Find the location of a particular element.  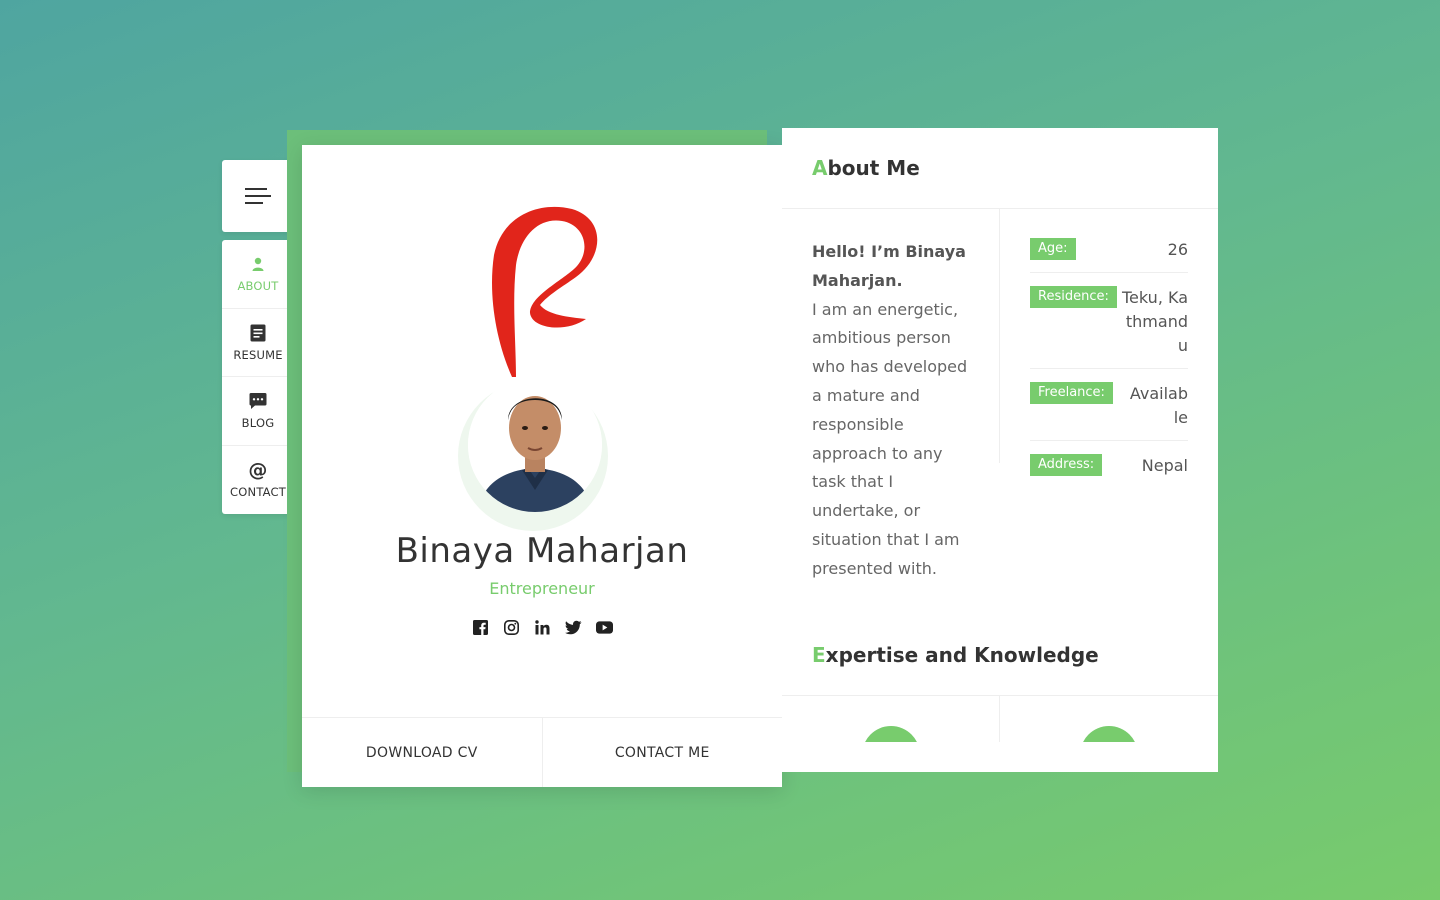

section-divider is located at coordinates (1000, 208).